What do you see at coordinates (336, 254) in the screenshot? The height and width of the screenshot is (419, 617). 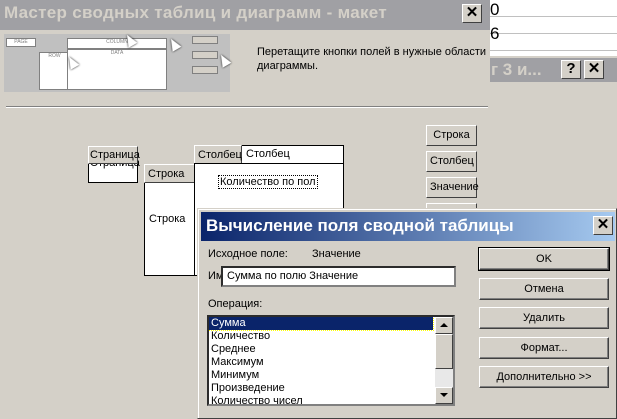 I see `source-field-value: Значение` at bounding box center [336, 254].